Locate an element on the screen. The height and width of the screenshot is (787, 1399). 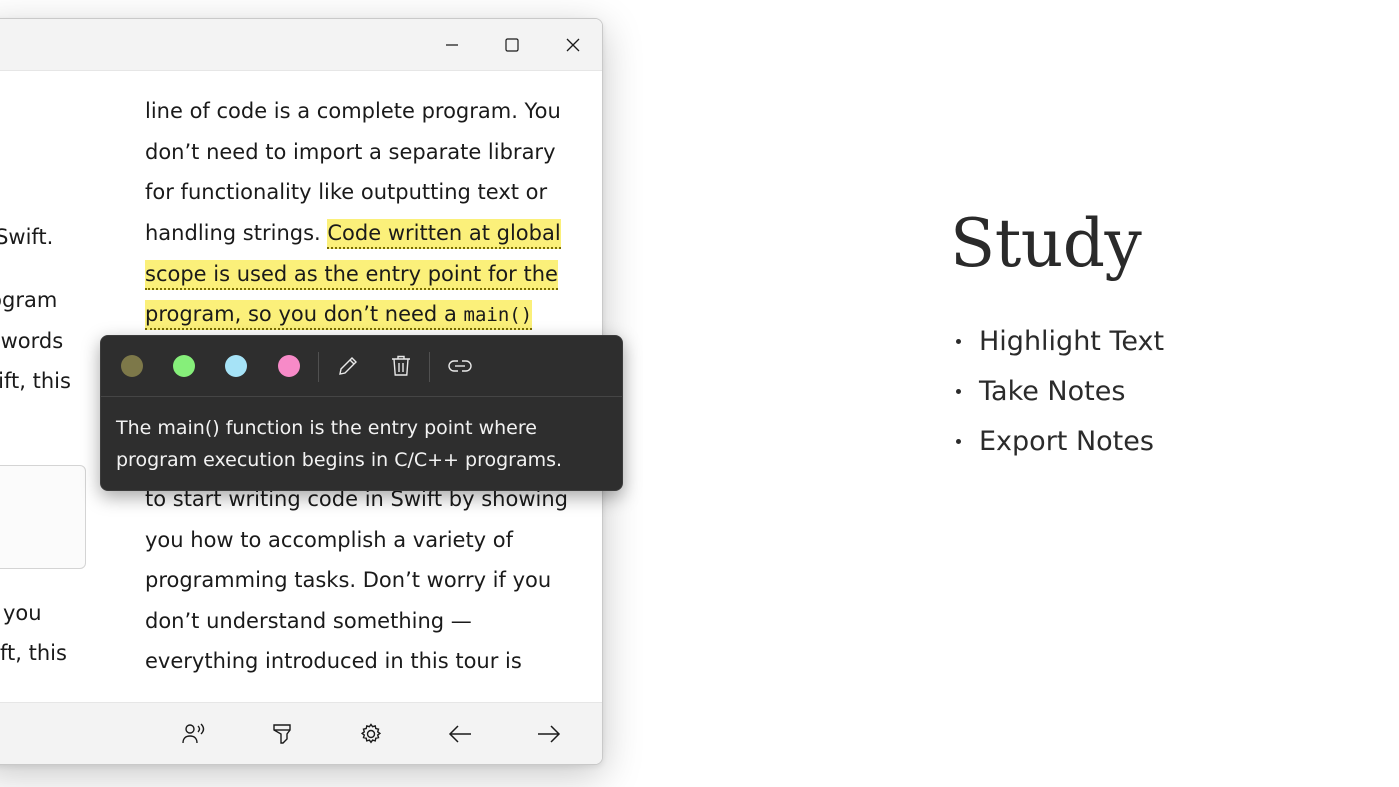
feature-item: Take Notes is located at coordinates (1059, 397).